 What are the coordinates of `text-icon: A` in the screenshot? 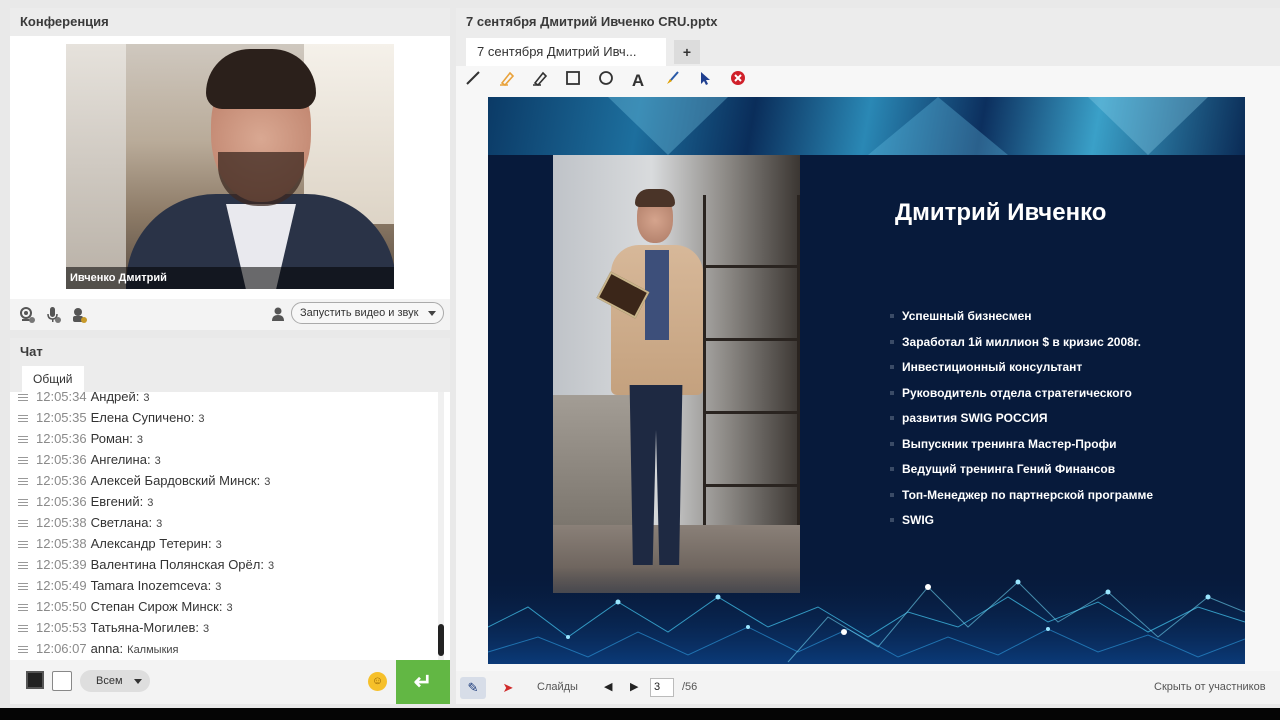 It's located at (638, 81).